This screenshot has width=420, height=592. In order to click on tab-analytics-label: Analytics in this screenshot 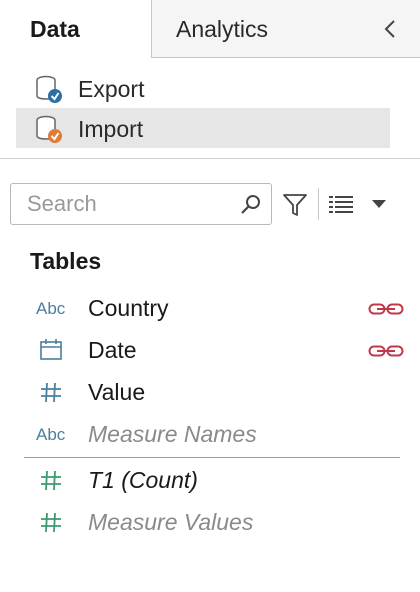, I will do `click(222, 29)`.